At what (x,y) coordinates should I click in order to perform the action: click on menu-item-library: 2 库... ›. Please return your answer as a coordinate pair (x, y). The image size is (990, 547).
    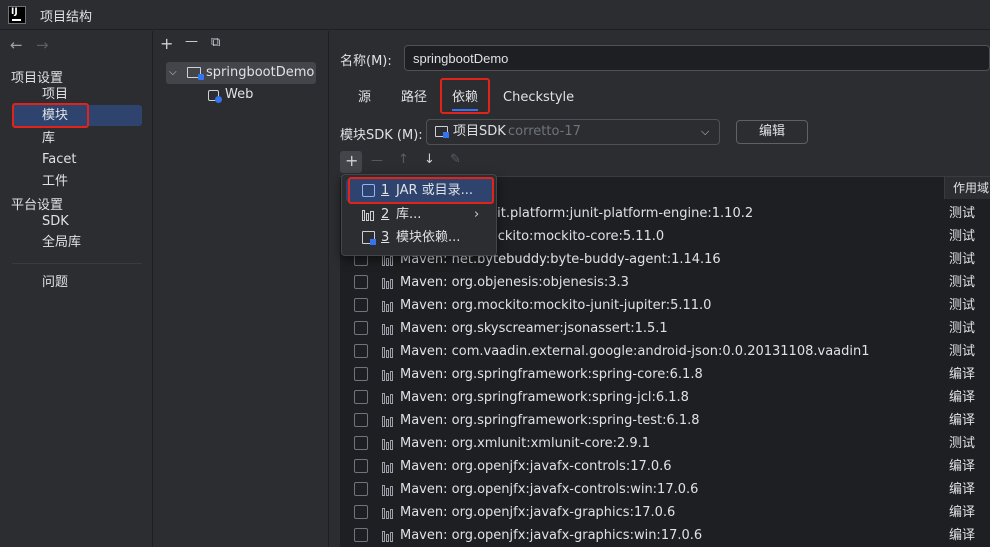
    Looking at the image, I should click on (420, 214).